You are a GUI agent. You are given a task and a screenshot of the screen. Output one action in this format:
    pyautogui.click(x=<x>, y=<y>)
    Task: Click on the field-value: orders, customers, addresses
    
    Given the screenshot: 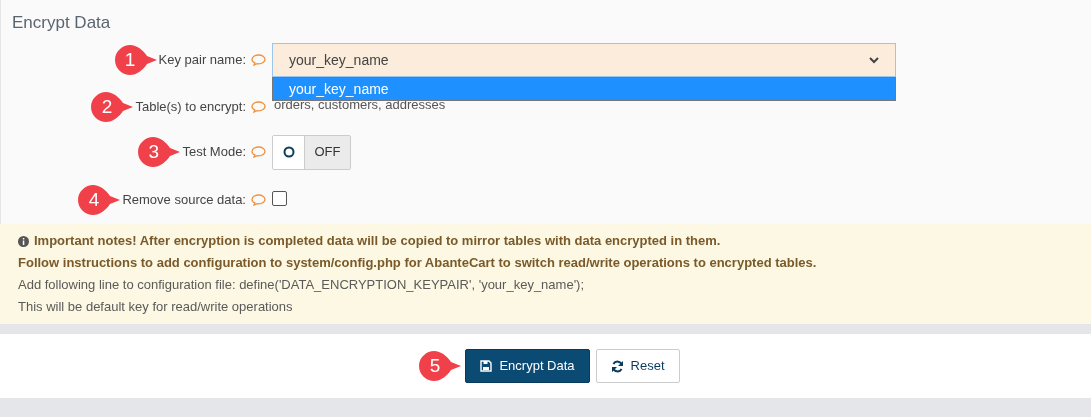 What is the action you would take?
    pyautogui.click(x=359, y=104)
    